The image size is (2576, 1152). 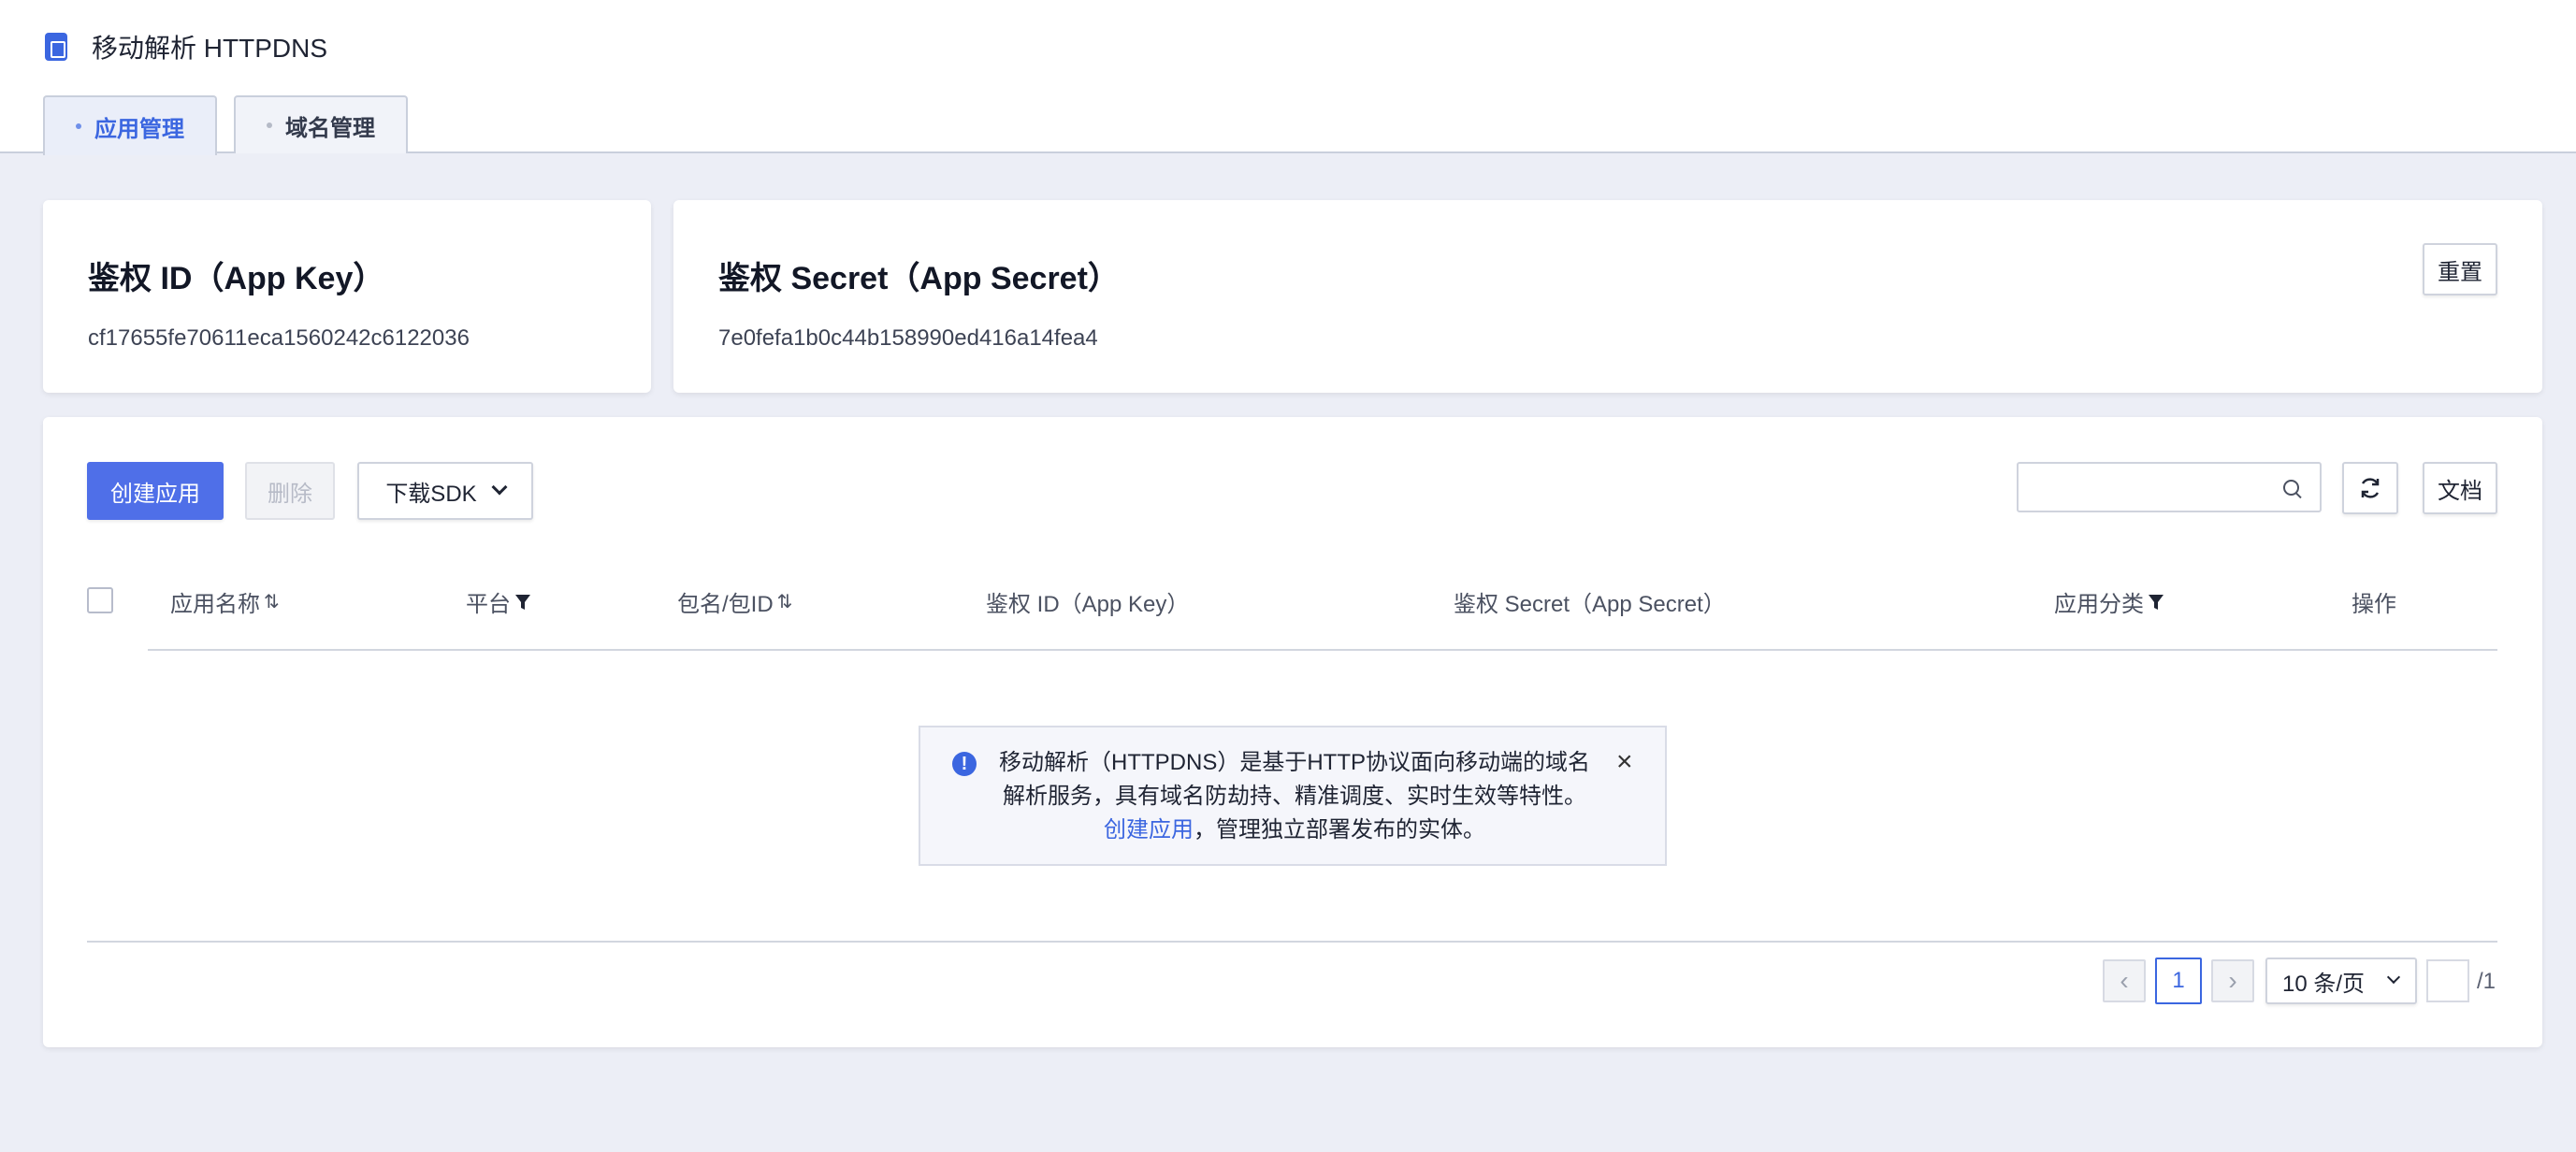 I want to click on col-actions-label: 操作, so click(x=2374, y=604).